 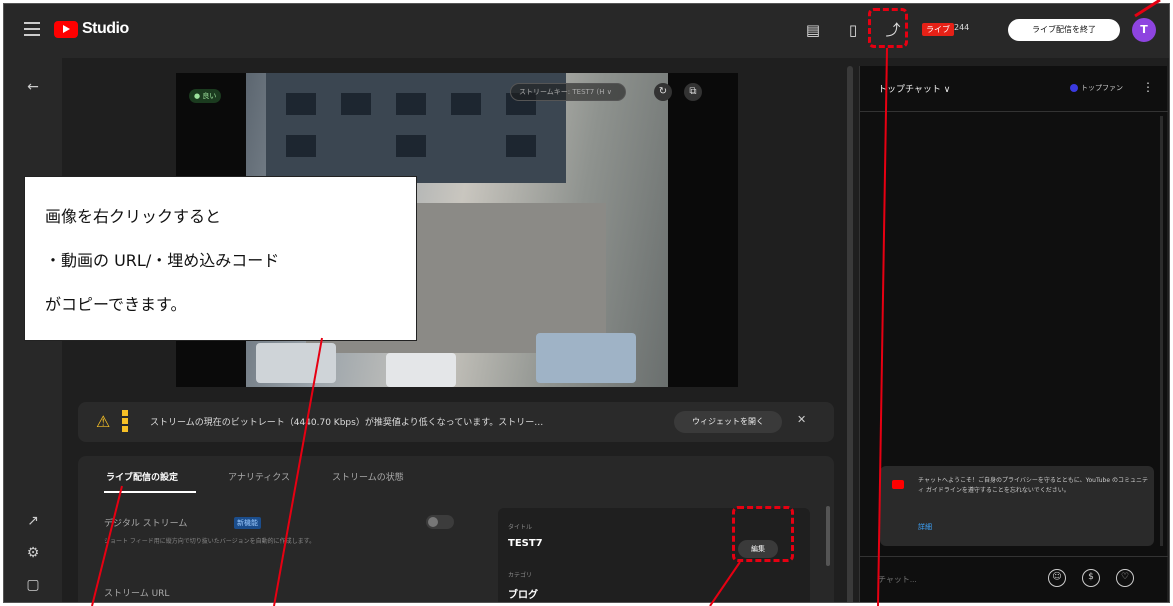 What do you see at coordinates (126, 422) in the screenshot?
I see `signal-bars-icon` at bounding box center [126, 422].